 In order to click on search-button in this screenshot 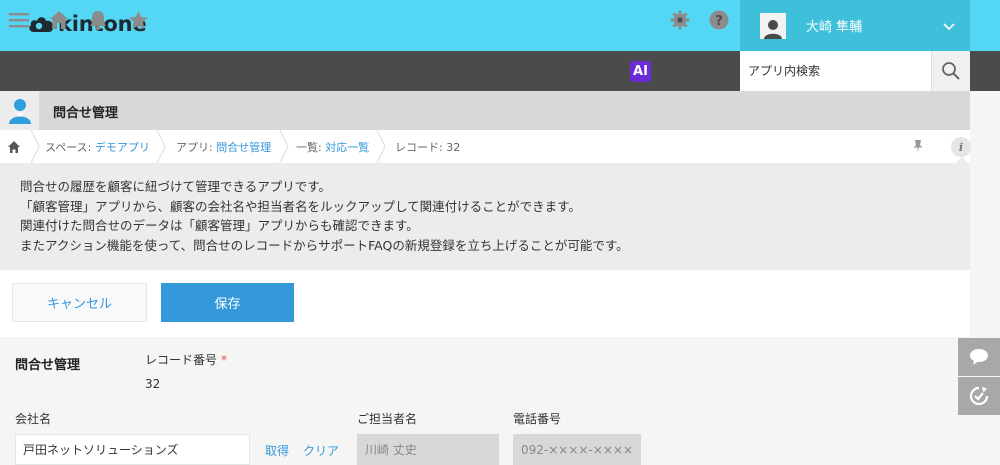, I will do `click(950, 71)`.